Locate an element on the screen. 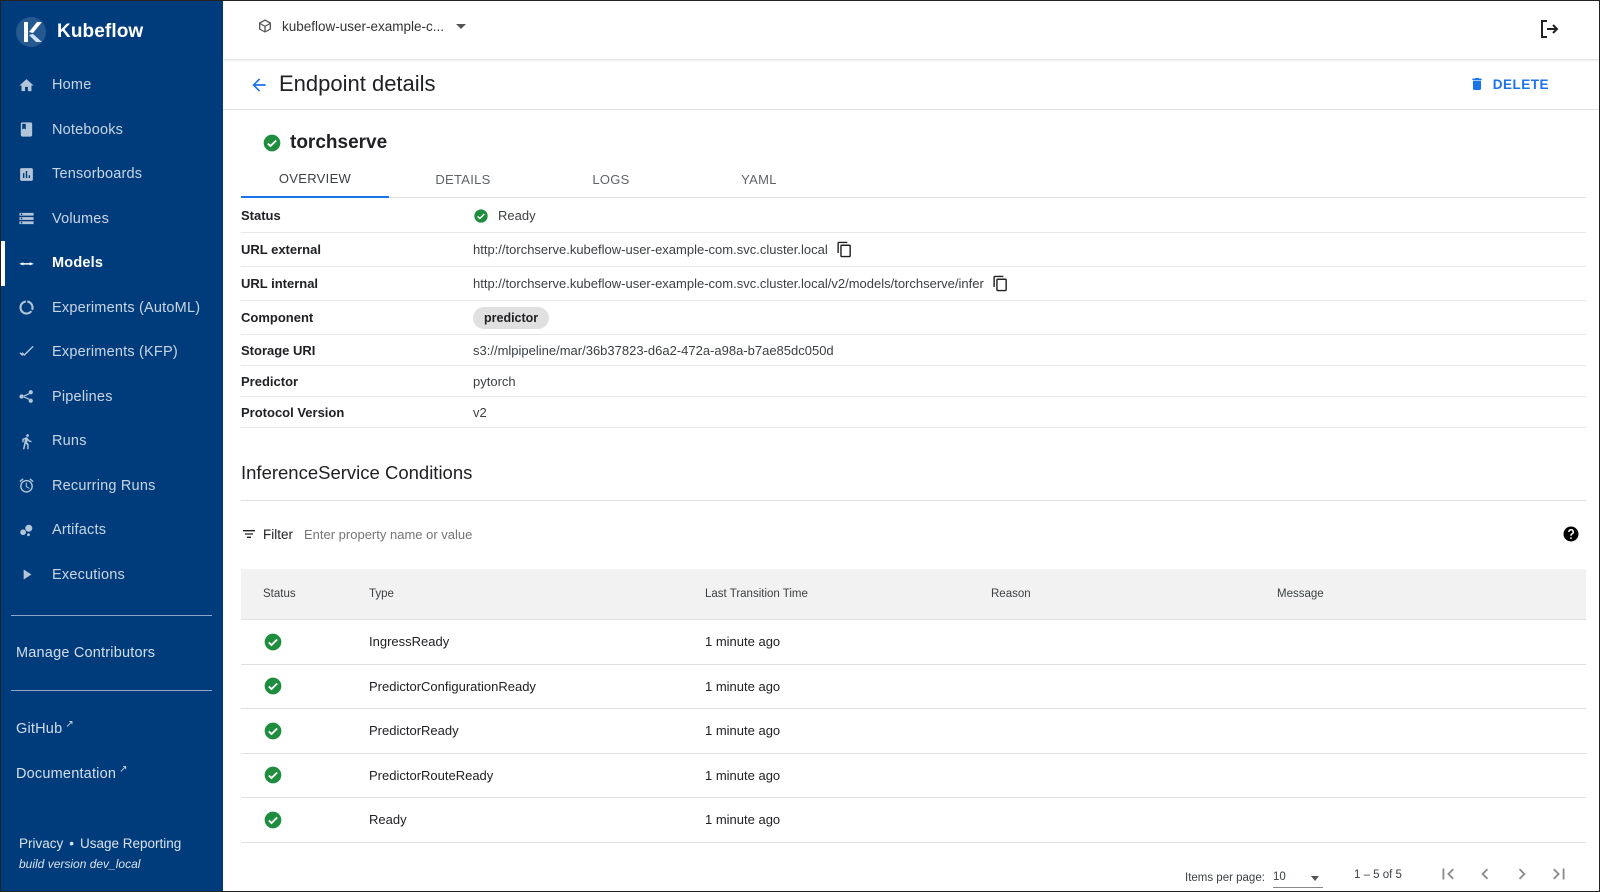 This screenshot has height=892, width=1600. column-header-last-transition-time: Last Transition Time is located at coordinates (848, 594).